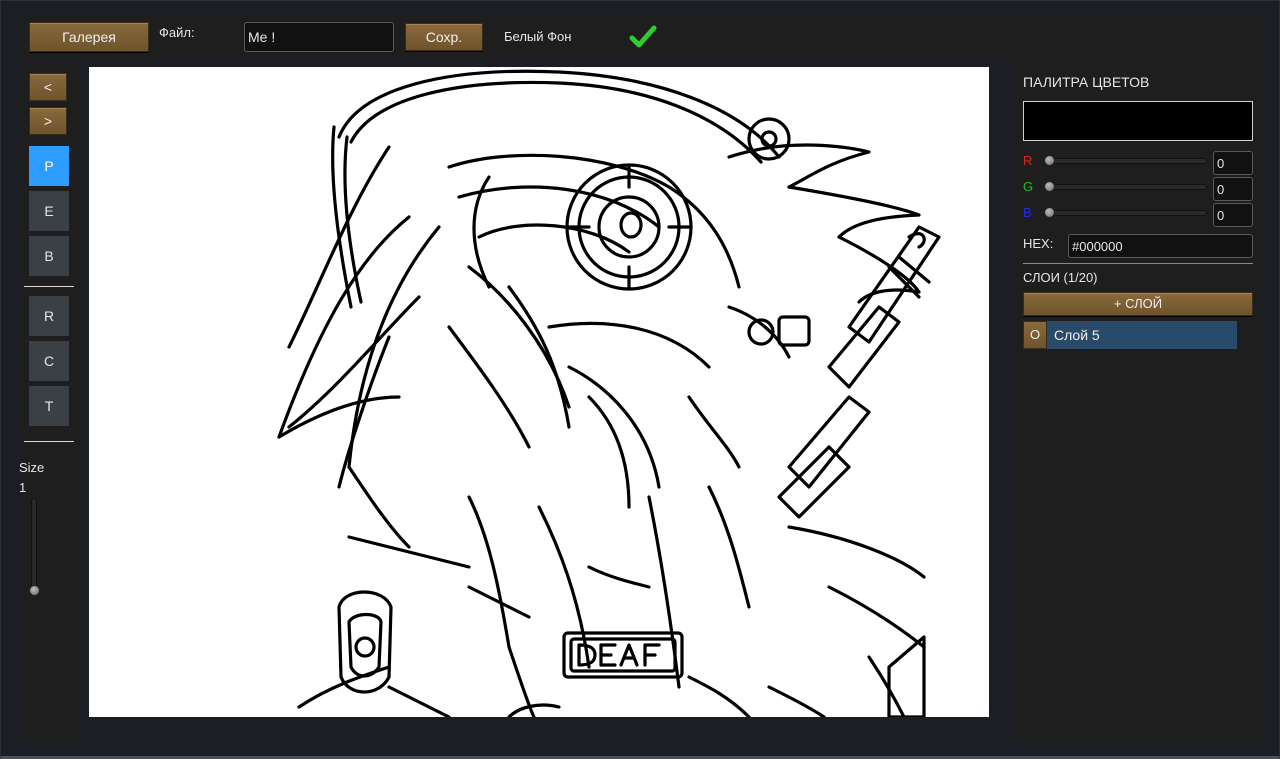 The image size is (1280, 759). Describe the element at coordinates (1233, 163) in the screenshot. I see `red-value-input` at that location.